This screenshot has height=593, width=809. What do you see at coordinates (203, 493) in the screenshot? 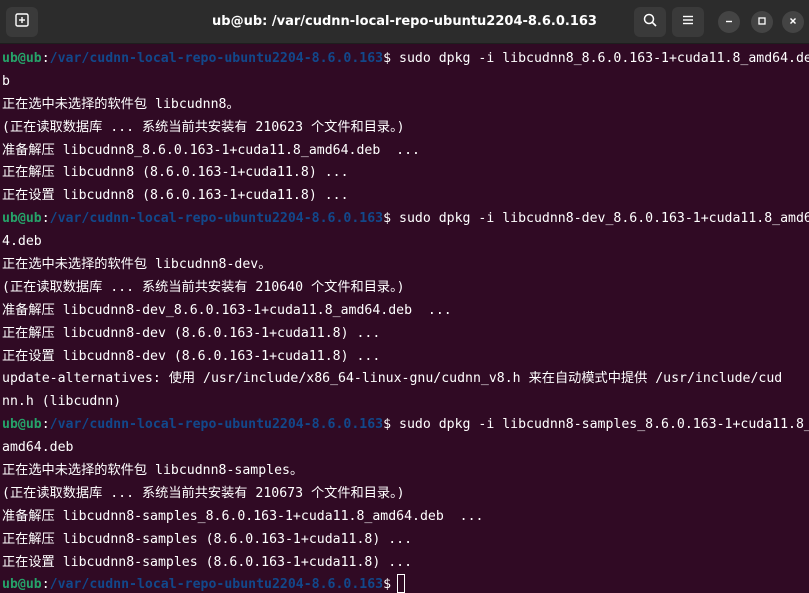
I see `output-line: (正在读取数据库 ... 系统当前共安装有 210673 个文件和目录。)` at bounding box center [203, 493].